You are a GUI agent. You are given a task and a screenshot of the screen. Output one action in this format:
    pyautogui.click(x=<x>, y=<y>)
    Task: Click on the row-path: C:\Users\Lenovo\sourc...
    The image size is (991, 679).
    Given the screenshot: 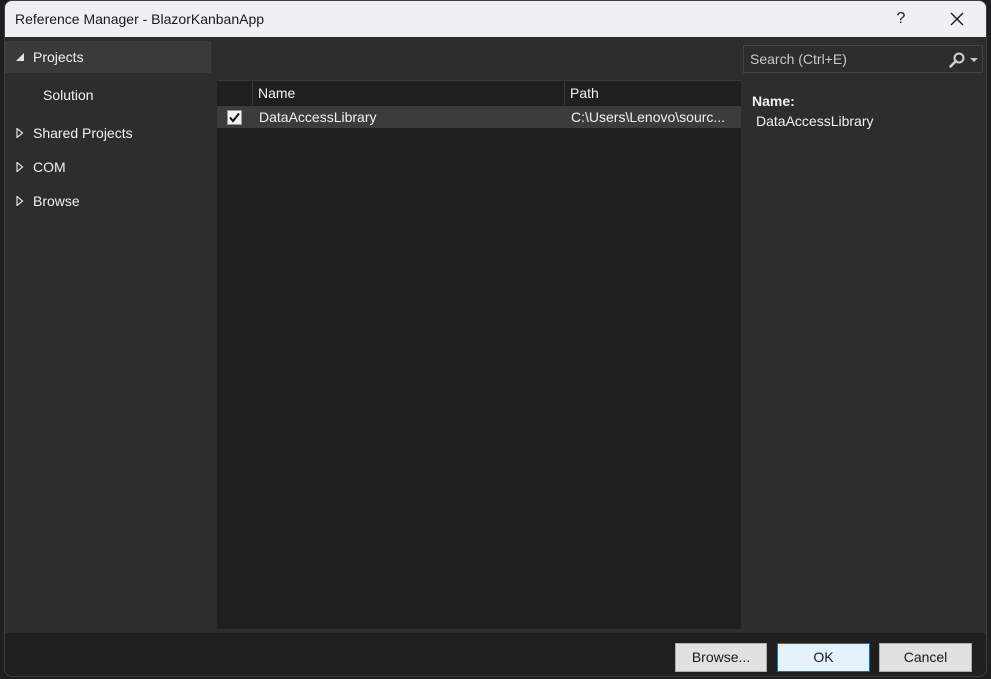 What is the action you would take?
    pyautogui.click(x=648, y=117)
    